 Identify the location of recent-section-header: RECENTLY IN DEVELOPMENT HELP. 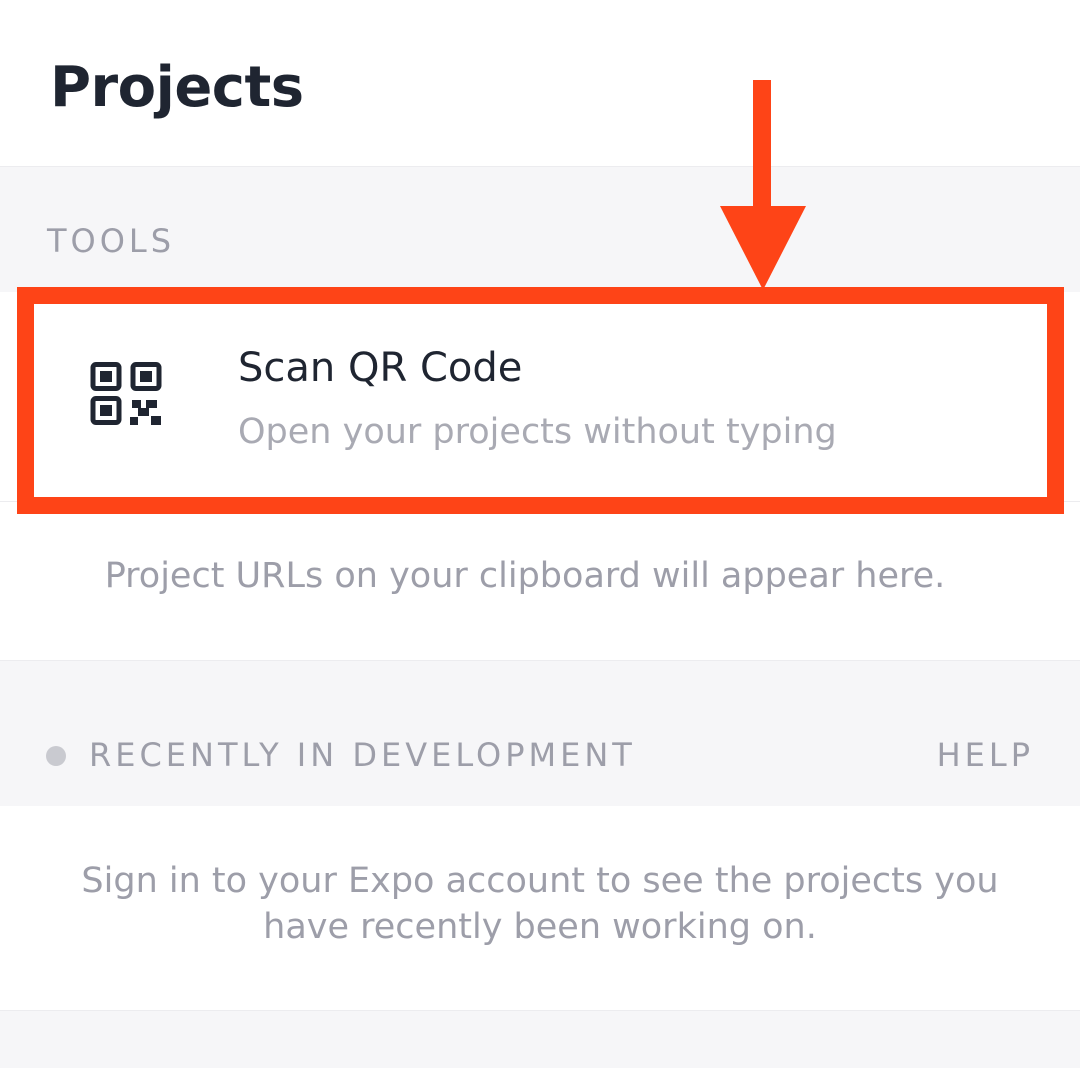
(540, 733).